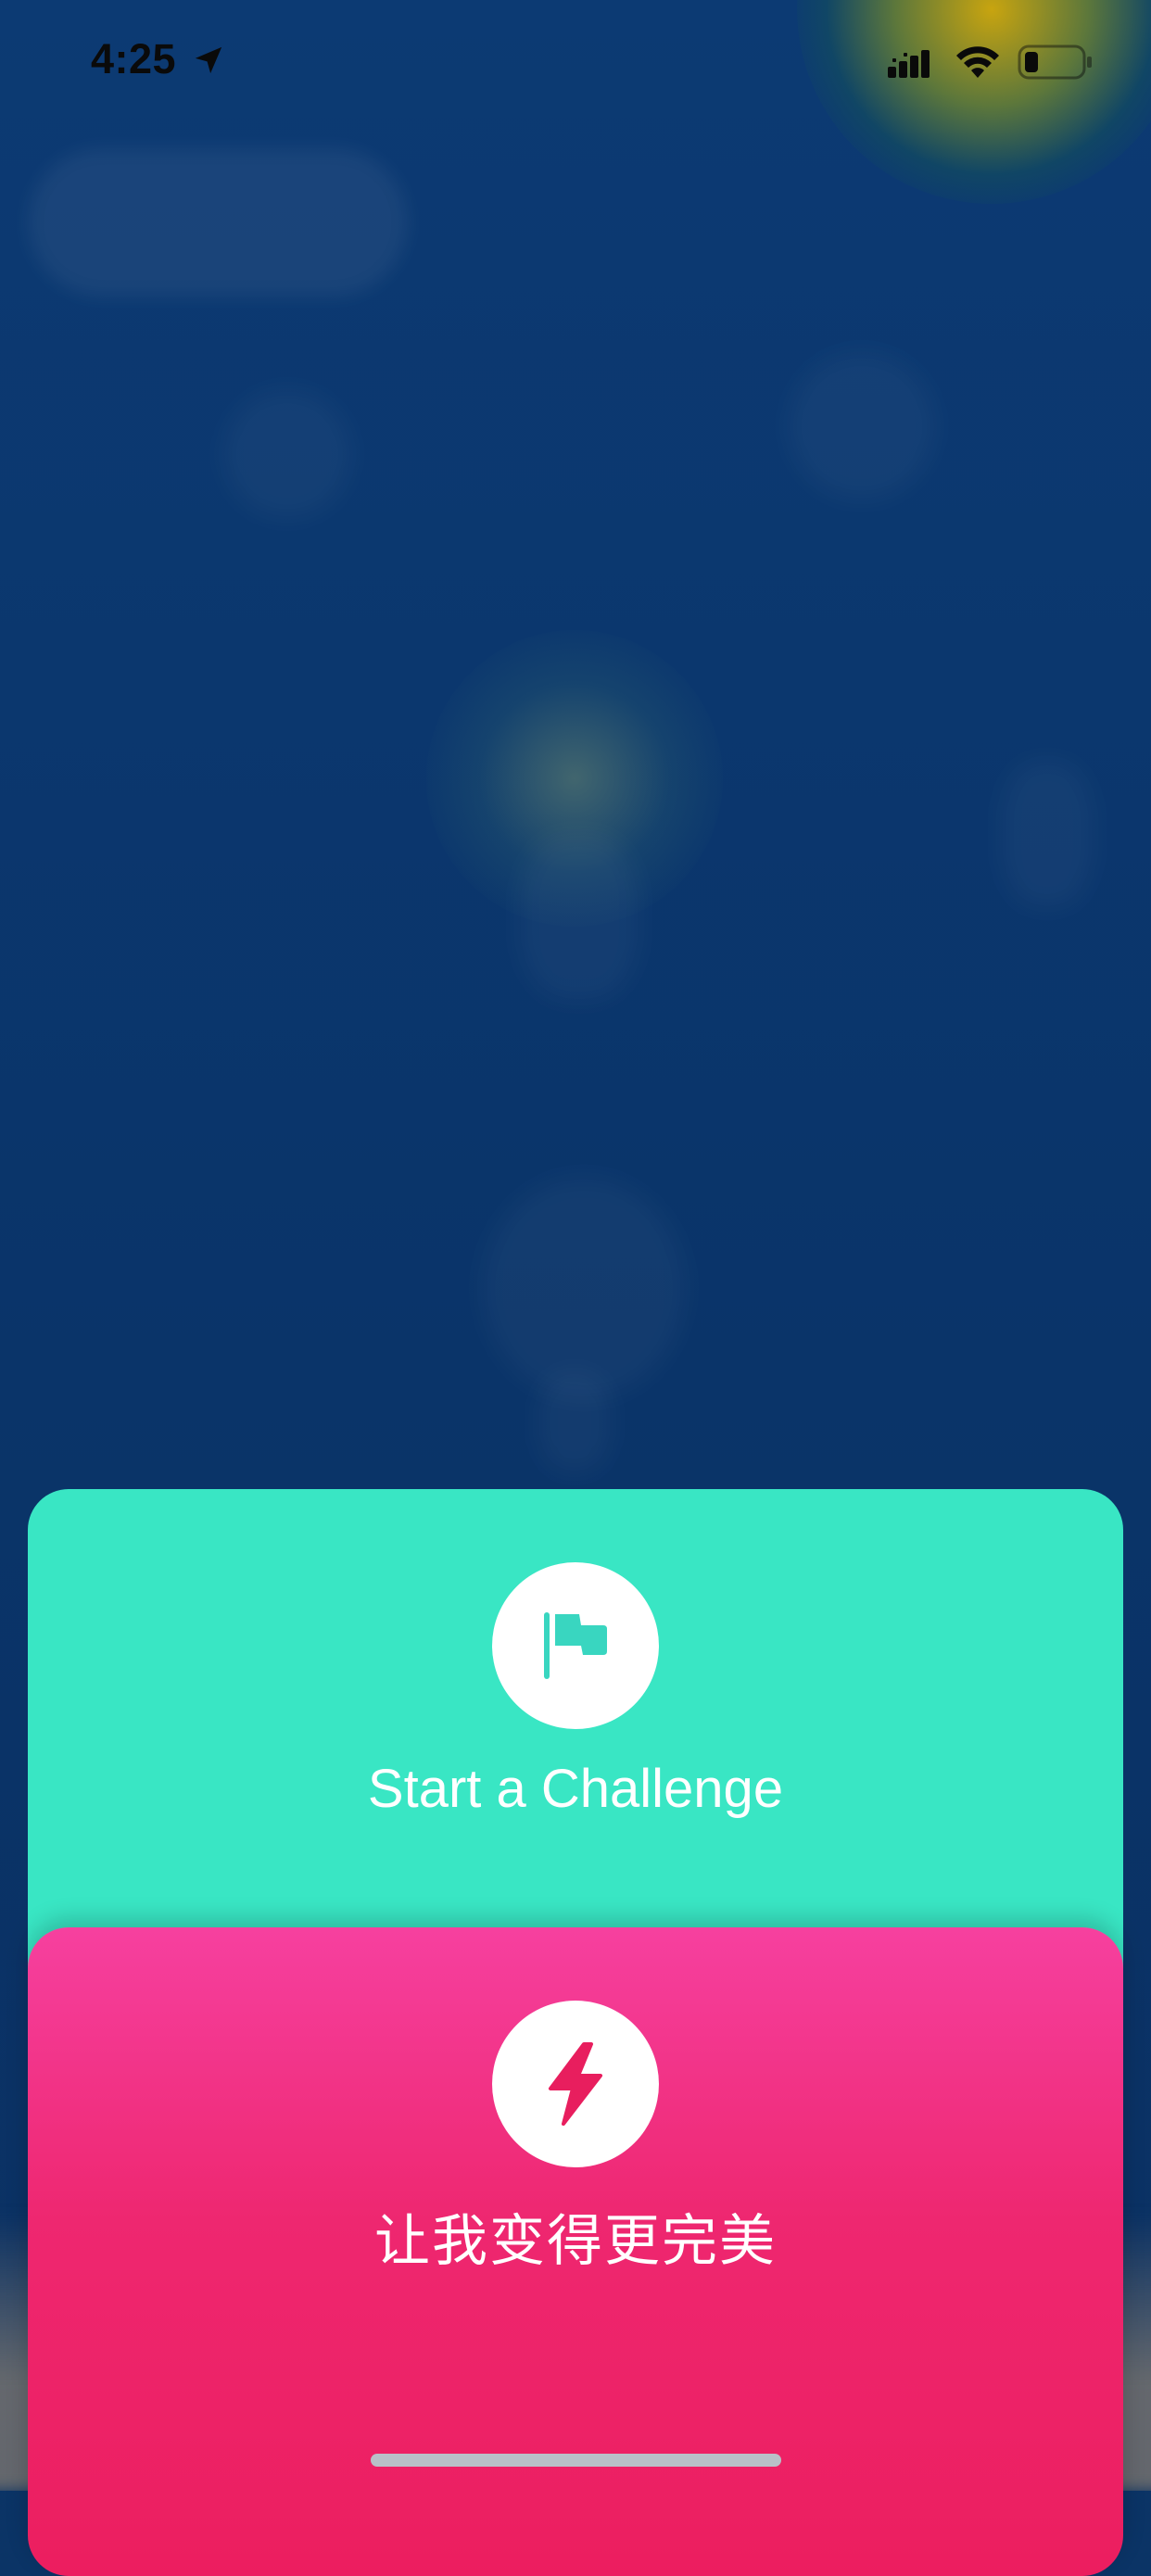 The image size is (1151, 2576). What do you see at coordinates (575, 61) in the screenshot?
I see `status-bar: 4:25` at bounding box center [575, 61].